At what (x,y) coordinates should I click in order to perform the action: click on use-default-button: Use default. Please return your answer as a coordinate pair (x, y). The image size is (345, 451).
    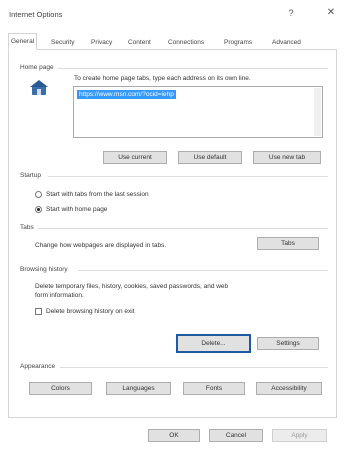
    Looking at the image, I should click on (210, 157).